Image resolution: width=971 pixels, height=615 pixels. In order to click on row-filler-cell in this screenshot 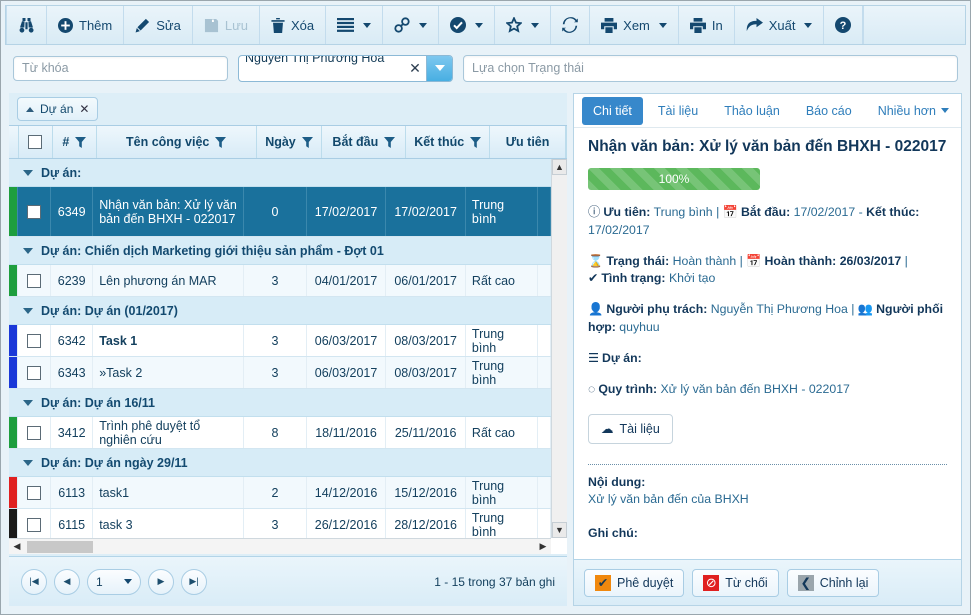, I will do `click(544, 432)`.